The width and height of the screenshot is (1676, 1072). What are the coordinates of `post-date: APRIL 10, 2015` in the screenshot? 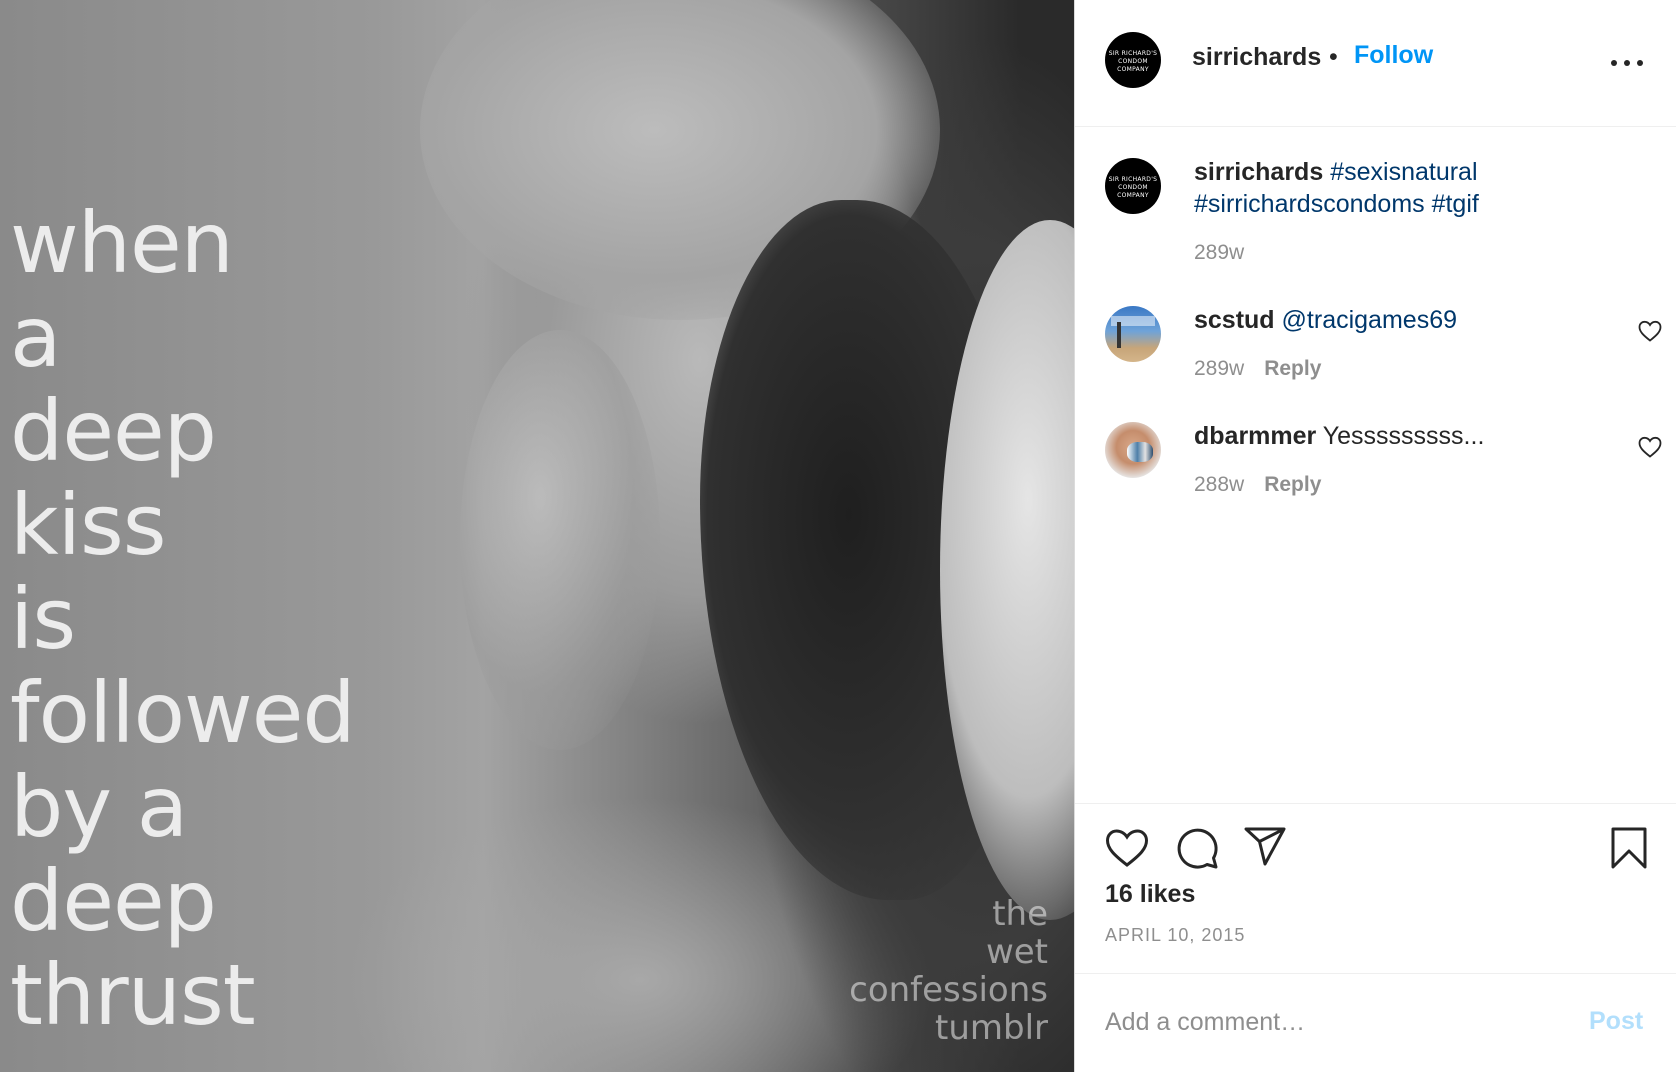 It's located at (1175, 935).